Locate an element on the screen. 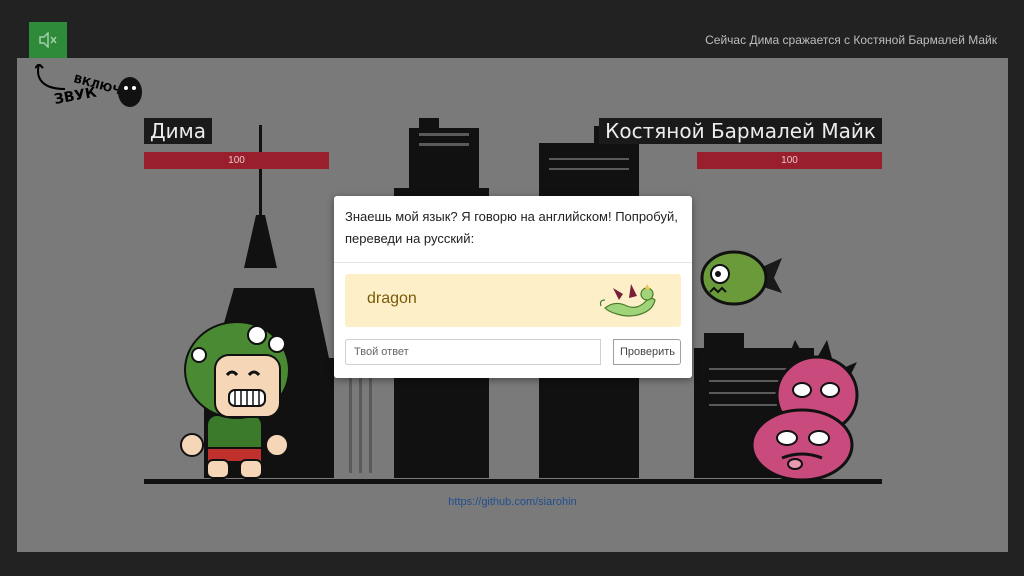 This screenshot has height=576, width=1024. answer-input is located at coordinates (473, 352).